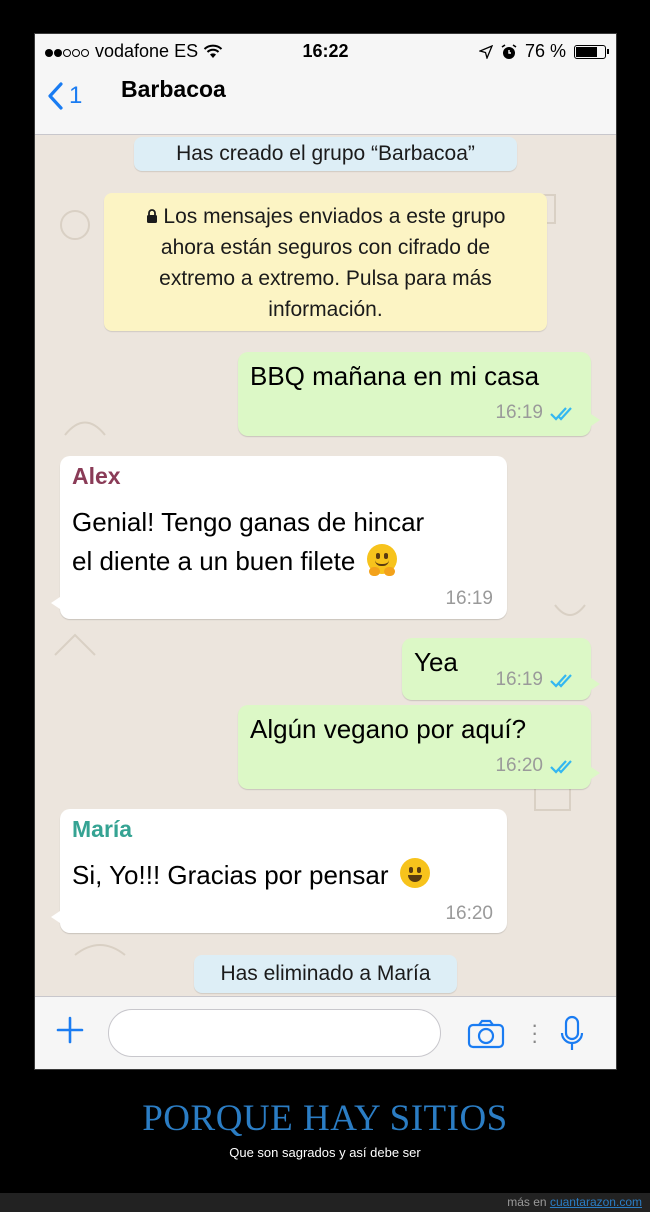 The height and width of the screenshot is (1212, 650). Describe the element at coordinates (230, 875) in the screenshot. I see `message-text: Si, Yo!!! Gracias por pensar` at that location.